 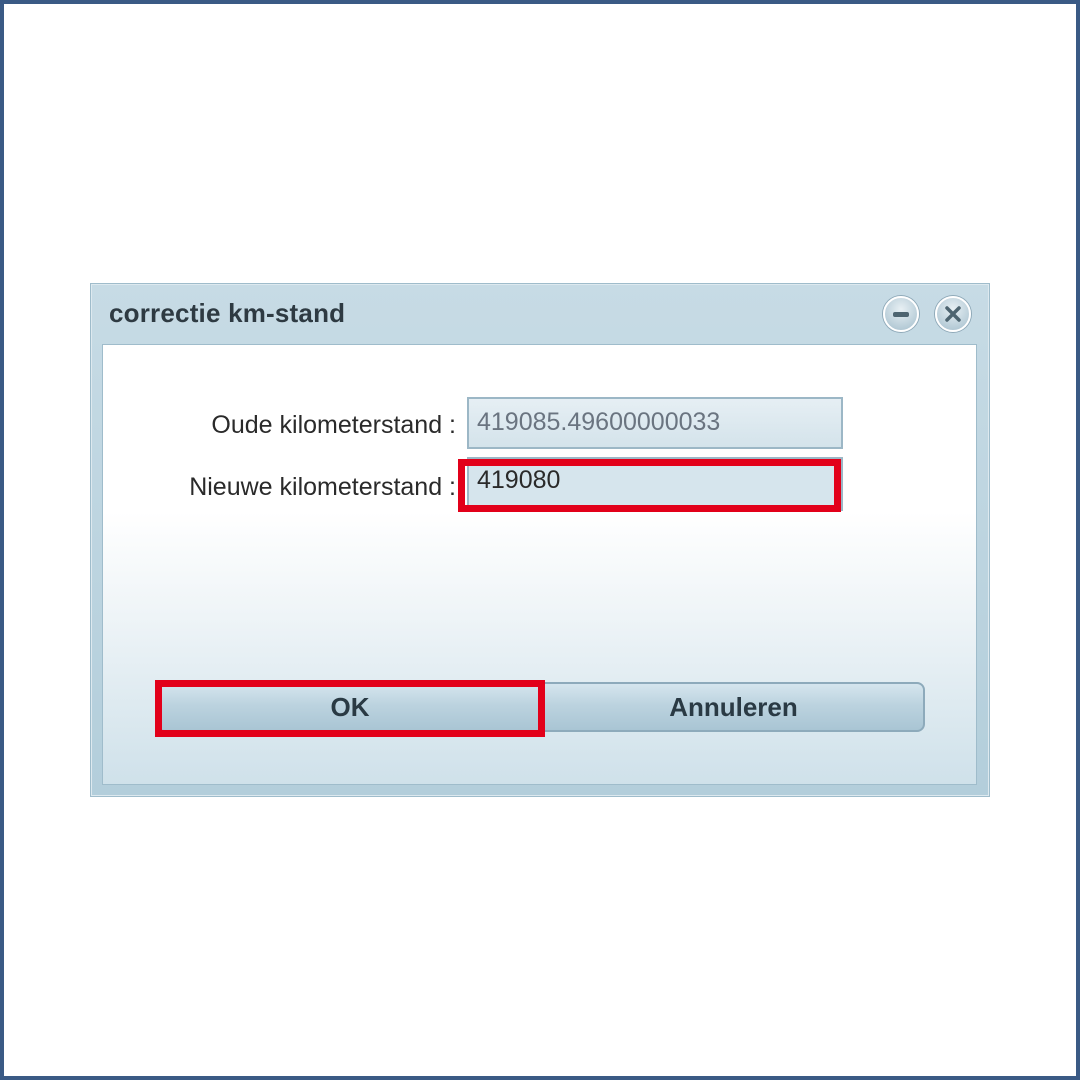 I want to click on close-button, so click(x=953, y=314).